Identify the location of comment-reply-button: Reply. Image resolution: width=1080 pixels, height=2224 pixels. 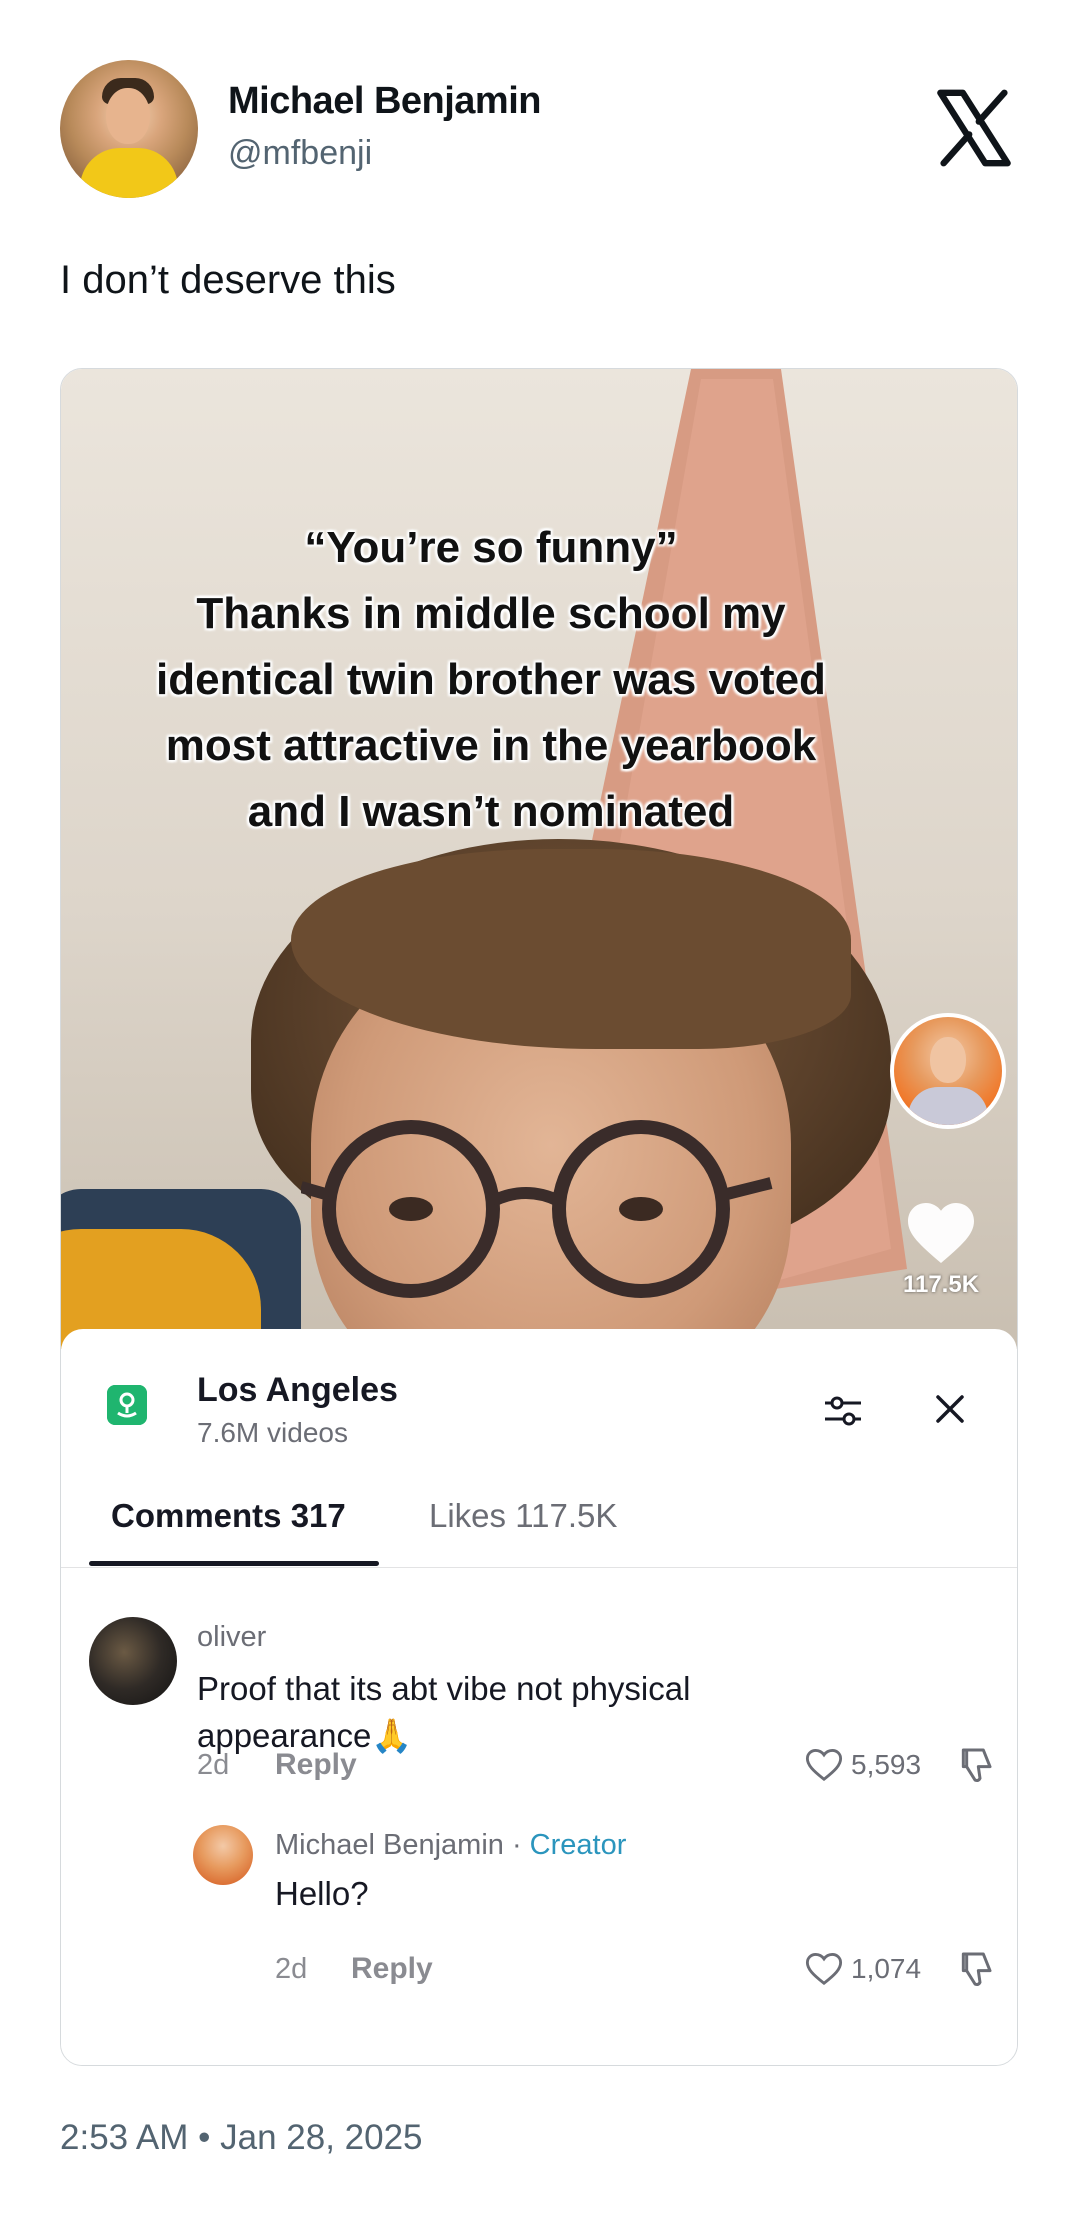
(316, 1765).